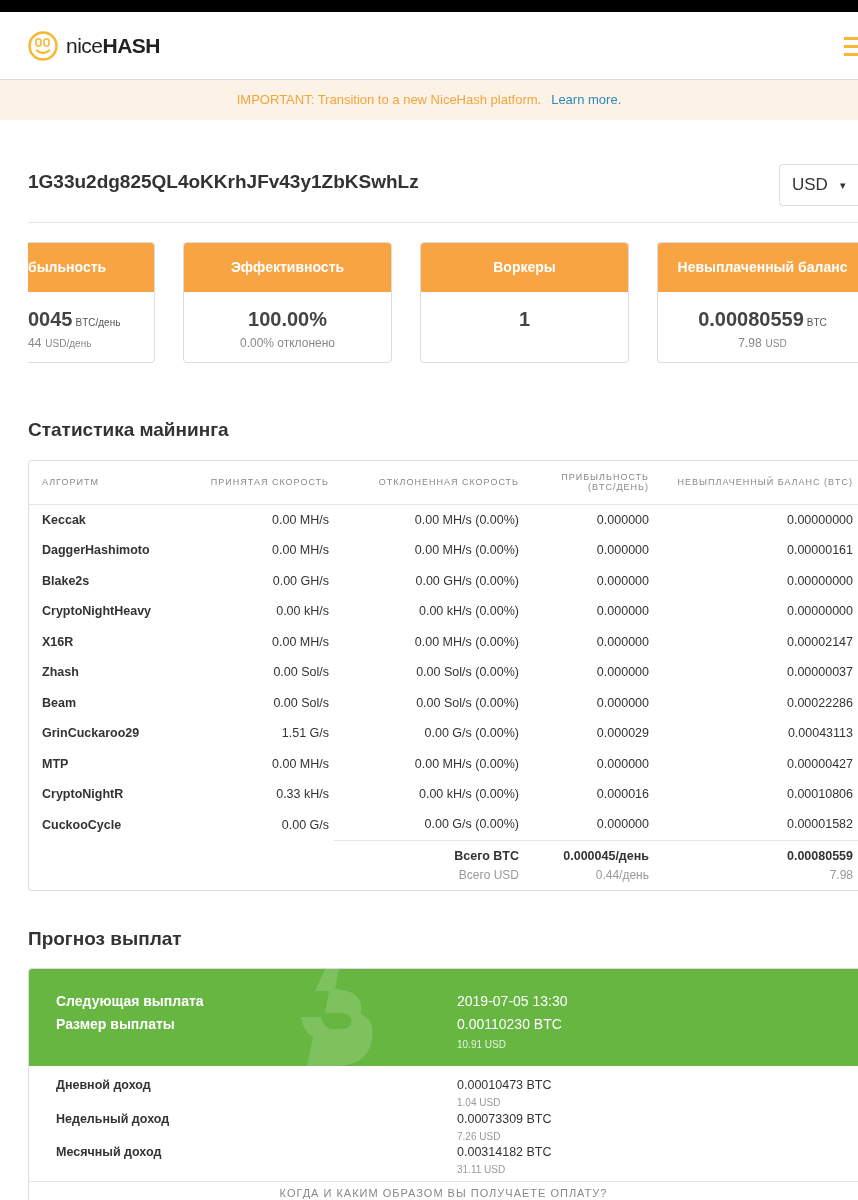 Image resolution: width=858 pixels, height=1200 pixels. Describe the element at coordinates (59, 703) in the screenshot. I see `table-cell-text: Beam` at that location.